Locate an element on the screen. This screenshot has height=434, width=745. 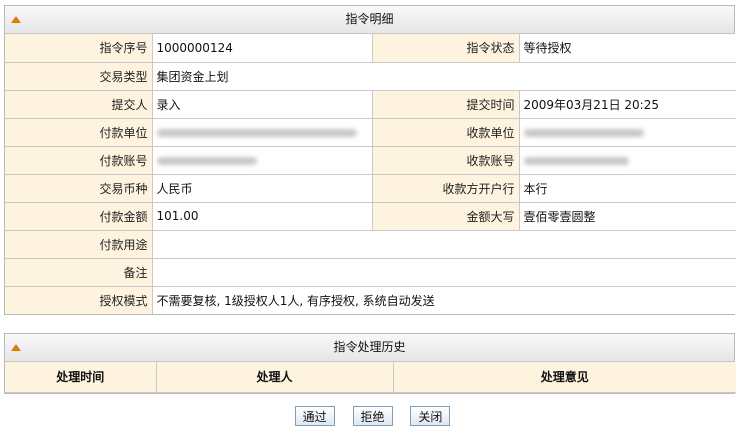
transaction-type-value: 集团资金上划 is located at coordinates (443, 76).